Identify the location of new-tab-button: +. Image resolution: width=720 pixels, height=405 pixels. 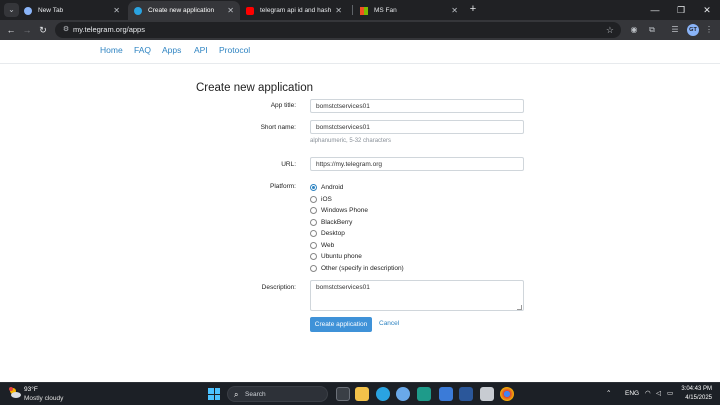
(473, 9).